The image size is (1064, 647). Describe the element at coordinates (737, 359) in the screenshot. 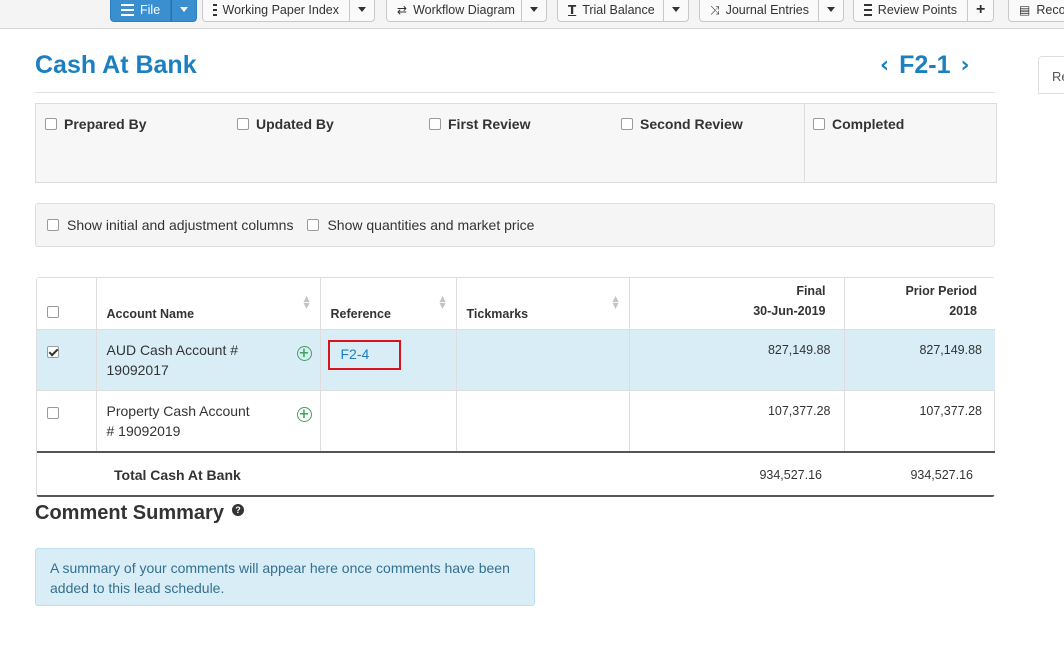

I see `final-amount-cell: 827,149.88` at that location.